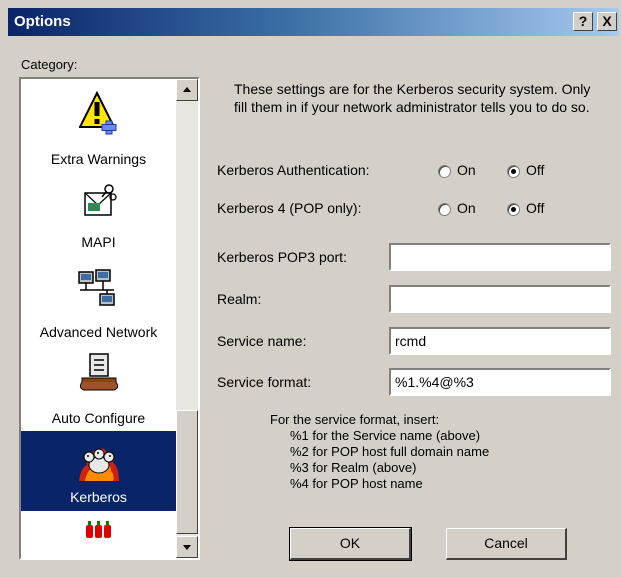 This screenshot has height=577, width=621. I want to click on category-label-advanced-network: Advanced Network, so click(98, 332).